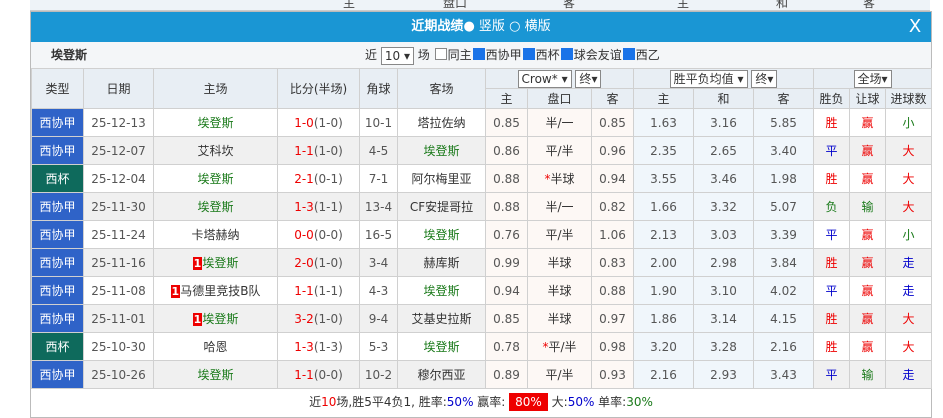 The image size is (943, 418). What do you see at coordinates (318, 206) in the screenshot?
I see `score: 1-3(1-1)` at bounding box center [318, 206].